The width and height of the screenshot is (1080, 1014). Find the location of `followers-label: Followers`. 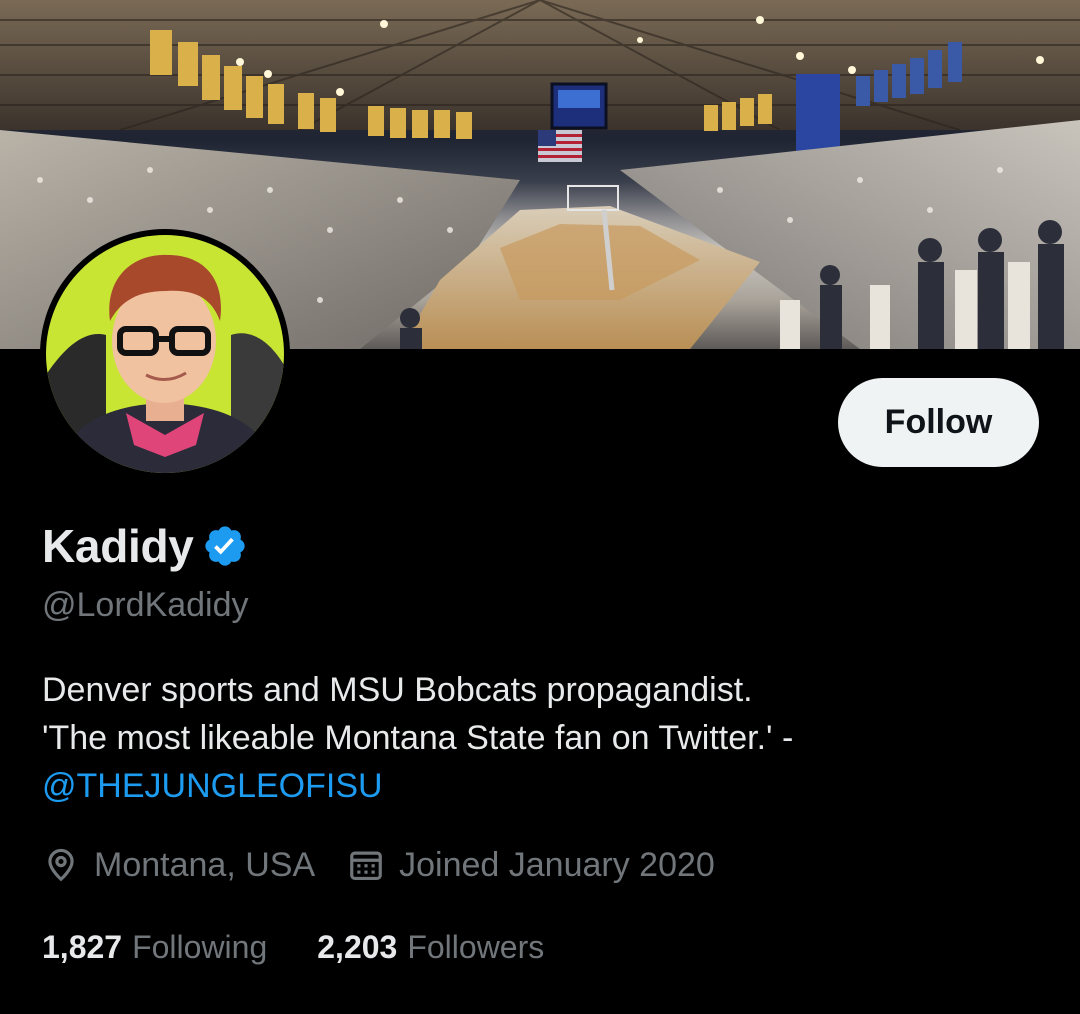

followers-label: Followers is located at coordinates (476, 946).